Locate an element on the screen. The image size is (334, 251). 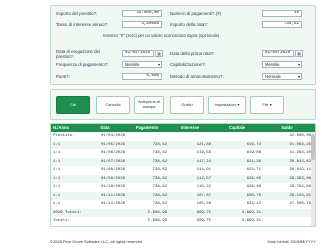
settings-label: Impostazioni is located at coordinates (225, 104).